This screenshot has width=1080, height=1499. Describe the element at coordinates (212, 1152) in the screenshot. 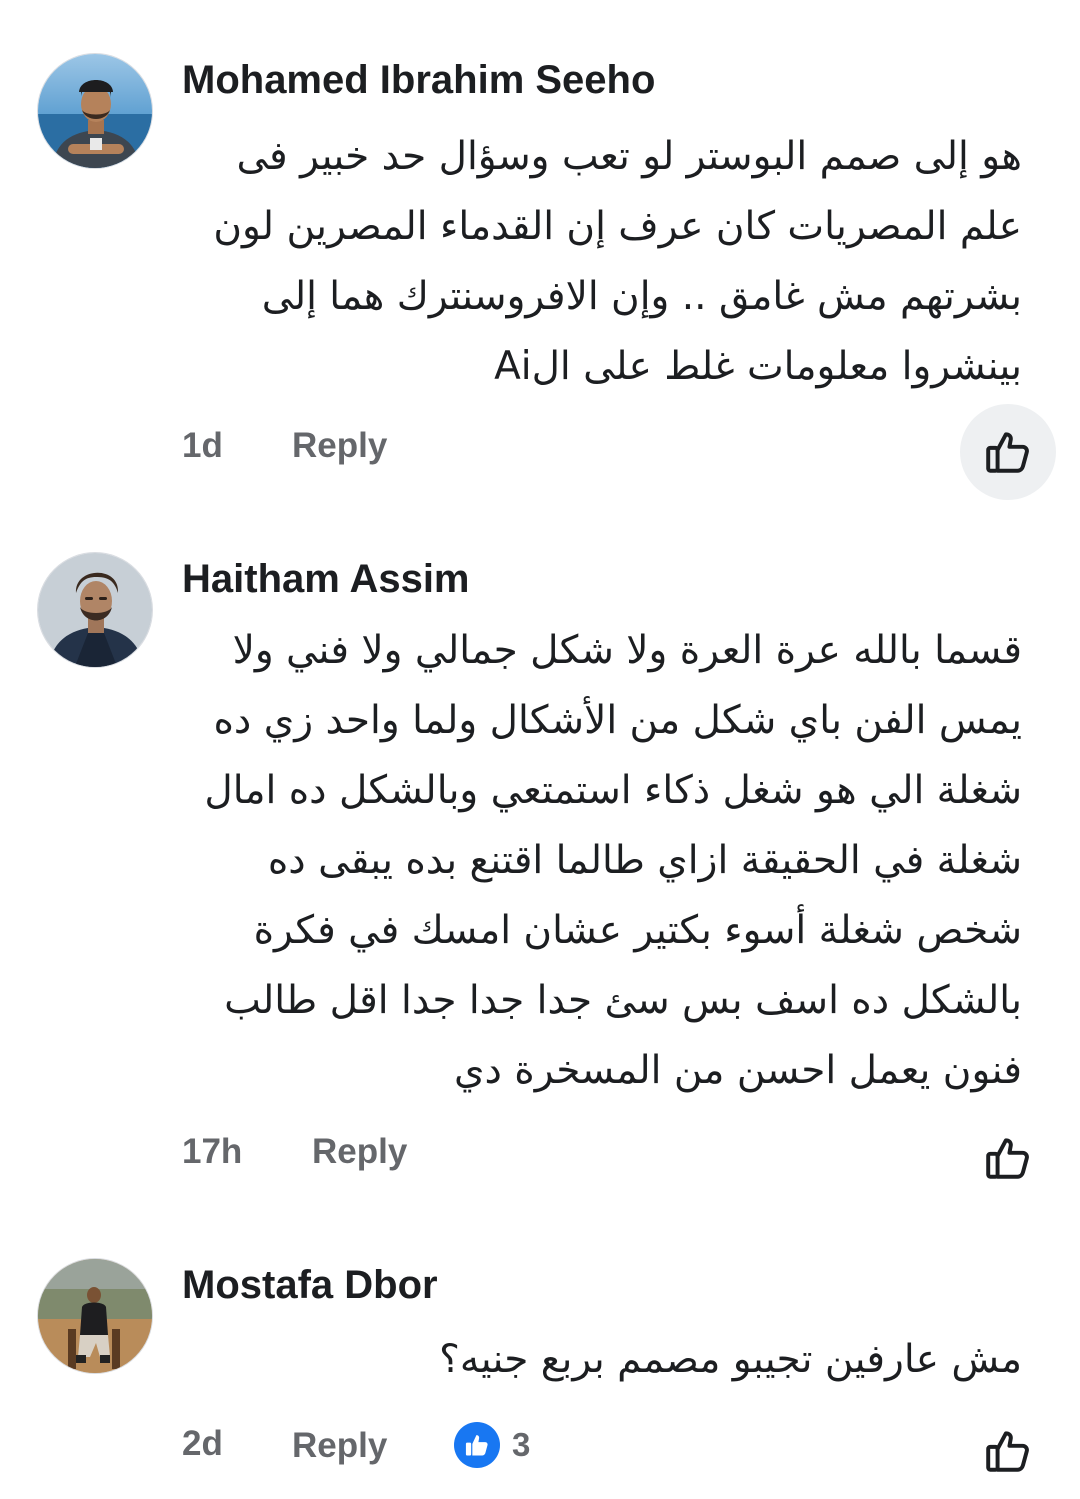

I see `comment-timestamp: 17h` at that location.